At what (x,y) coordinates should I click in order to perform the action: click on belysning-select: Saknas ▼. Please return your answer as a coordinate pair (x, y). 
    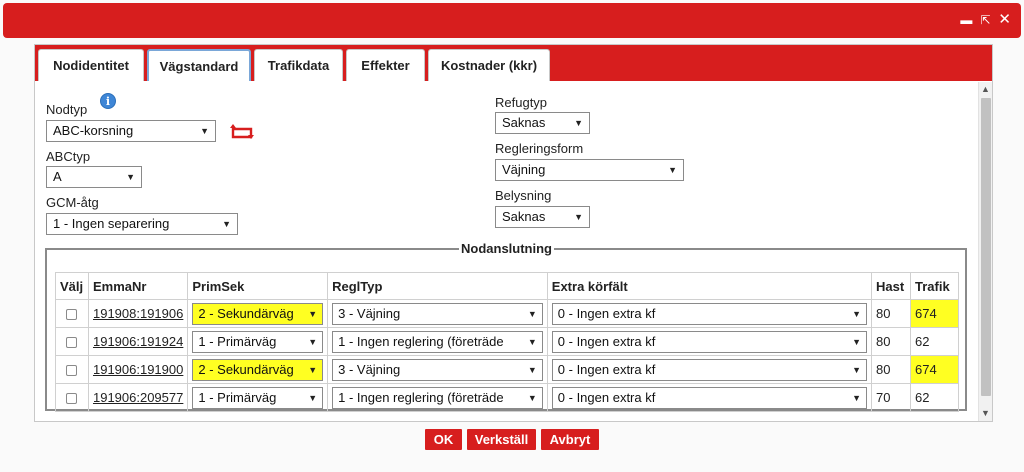
    Looking at the image, I should click on (542, 217).